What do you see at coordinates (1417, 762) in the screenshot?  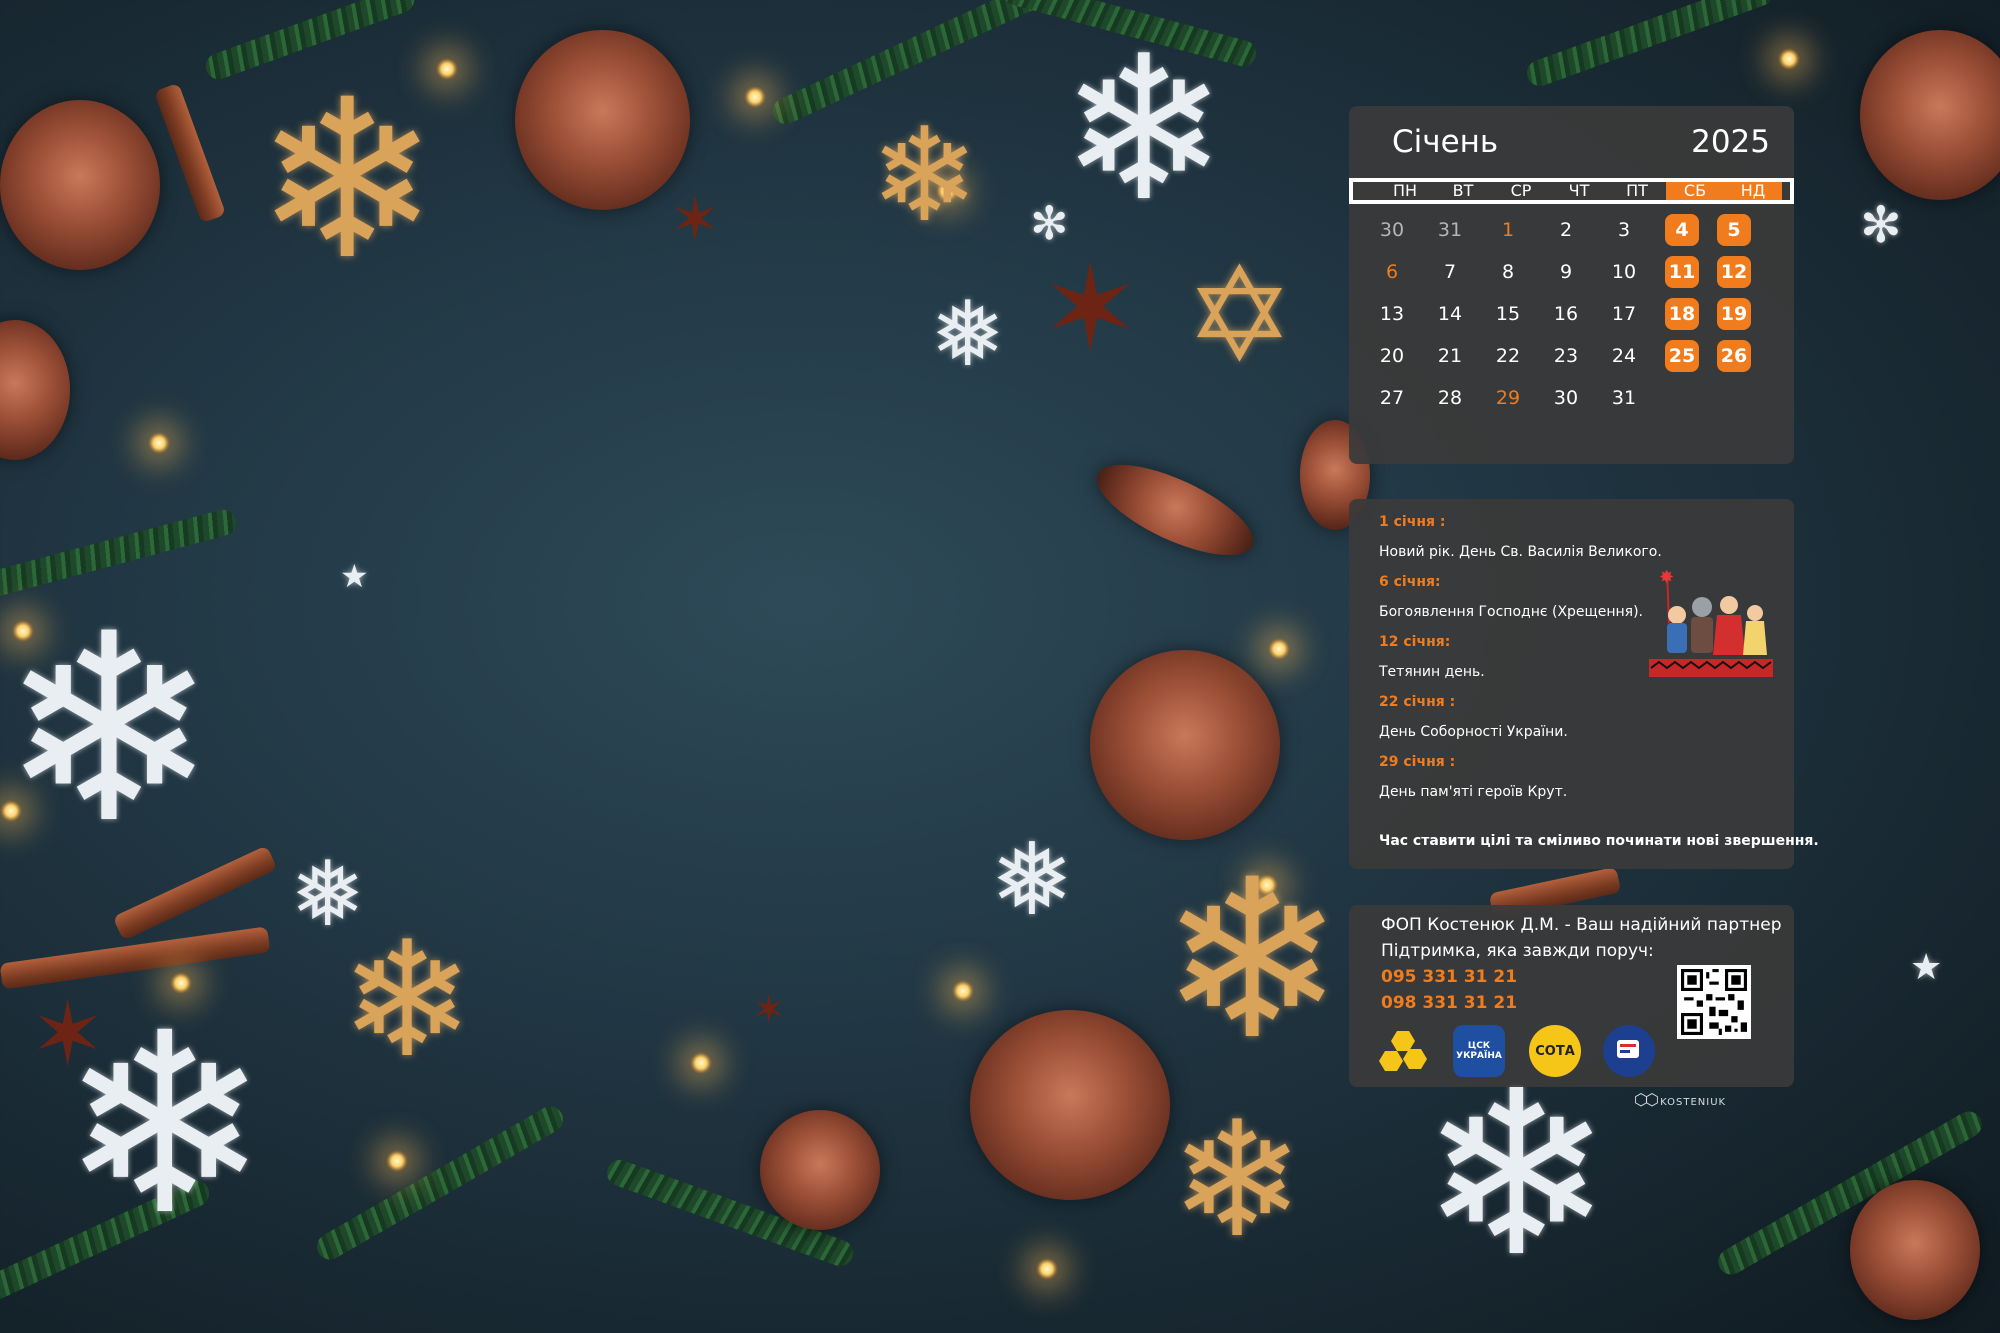 I see `holiday-date: 29 січня :` at bounding box center [1417, 762].